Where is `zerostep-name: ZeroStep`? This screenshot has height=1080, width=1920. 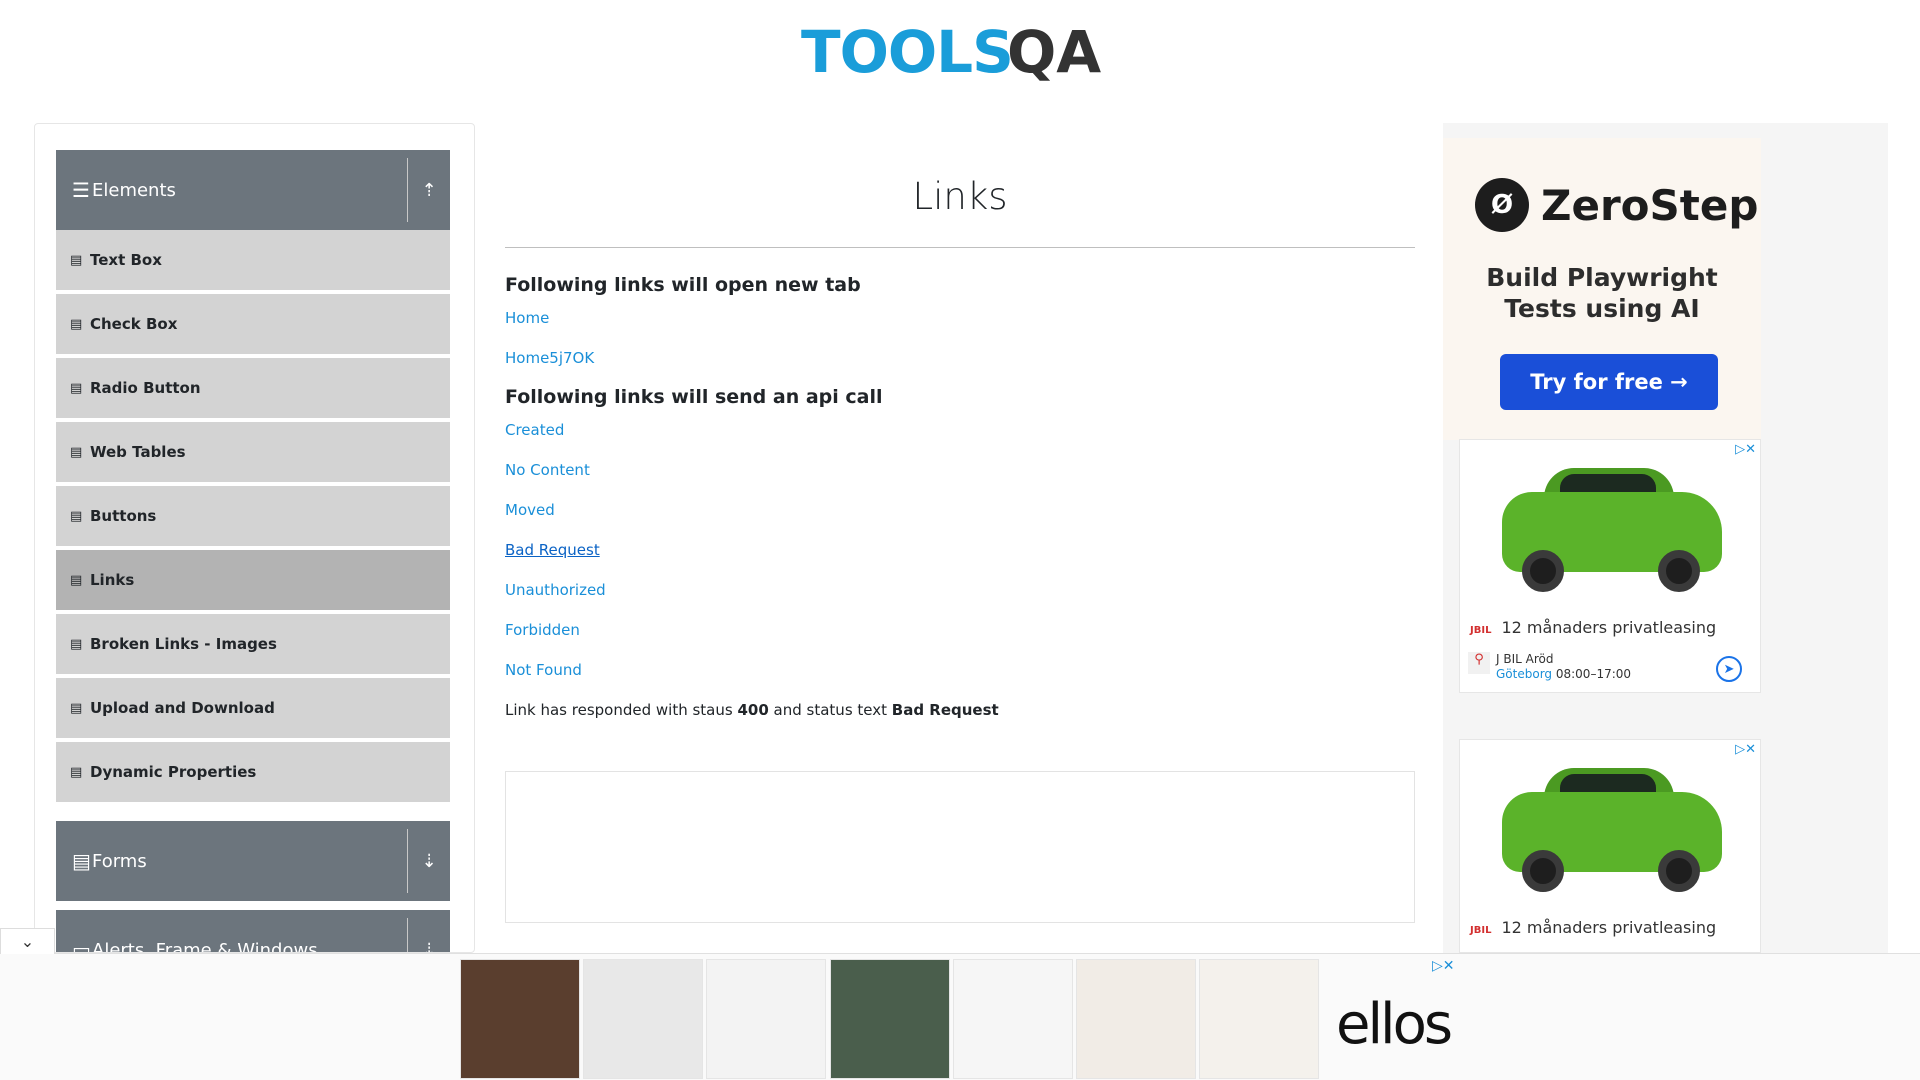 zerostep-name: ZeroStep is located at coordinates (1650, 205).